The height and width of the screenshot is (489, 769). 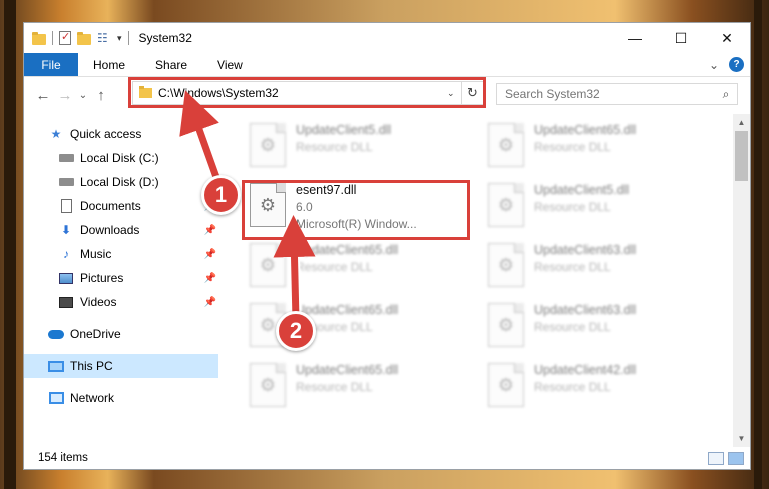 What do you see at coordinates (454, 93) in the screenshot?
I see `address-dropdown-icon: ⌄` at bounding box center [454, 93].